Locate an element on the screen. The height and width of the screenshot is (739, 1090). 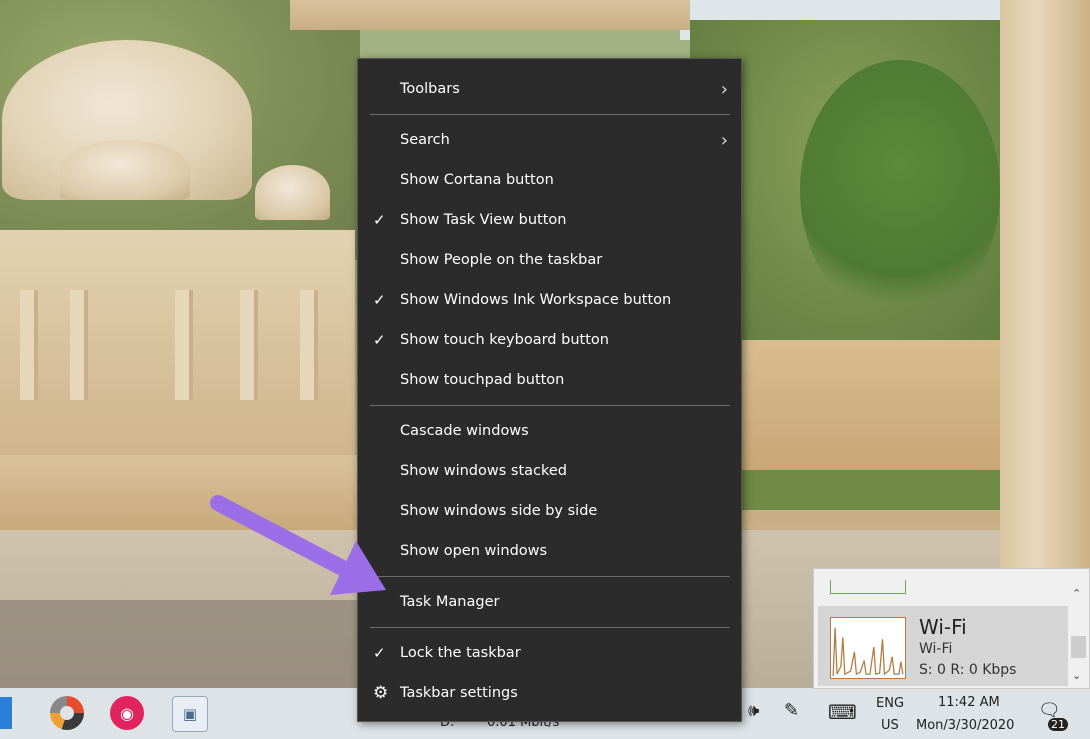
menu-item-label: Show open windows is located at coordinates (474, 551).